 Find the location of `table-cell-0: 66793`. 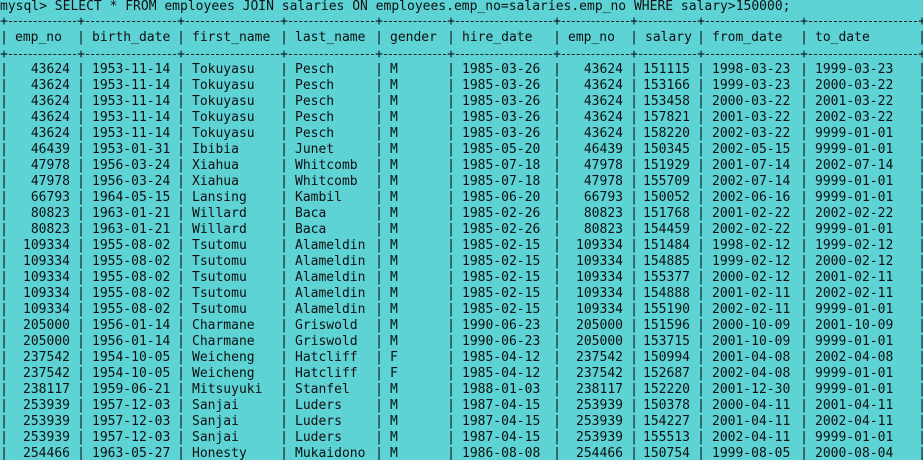

table-cell-0: 66793 is located at coordinates (50, 197).